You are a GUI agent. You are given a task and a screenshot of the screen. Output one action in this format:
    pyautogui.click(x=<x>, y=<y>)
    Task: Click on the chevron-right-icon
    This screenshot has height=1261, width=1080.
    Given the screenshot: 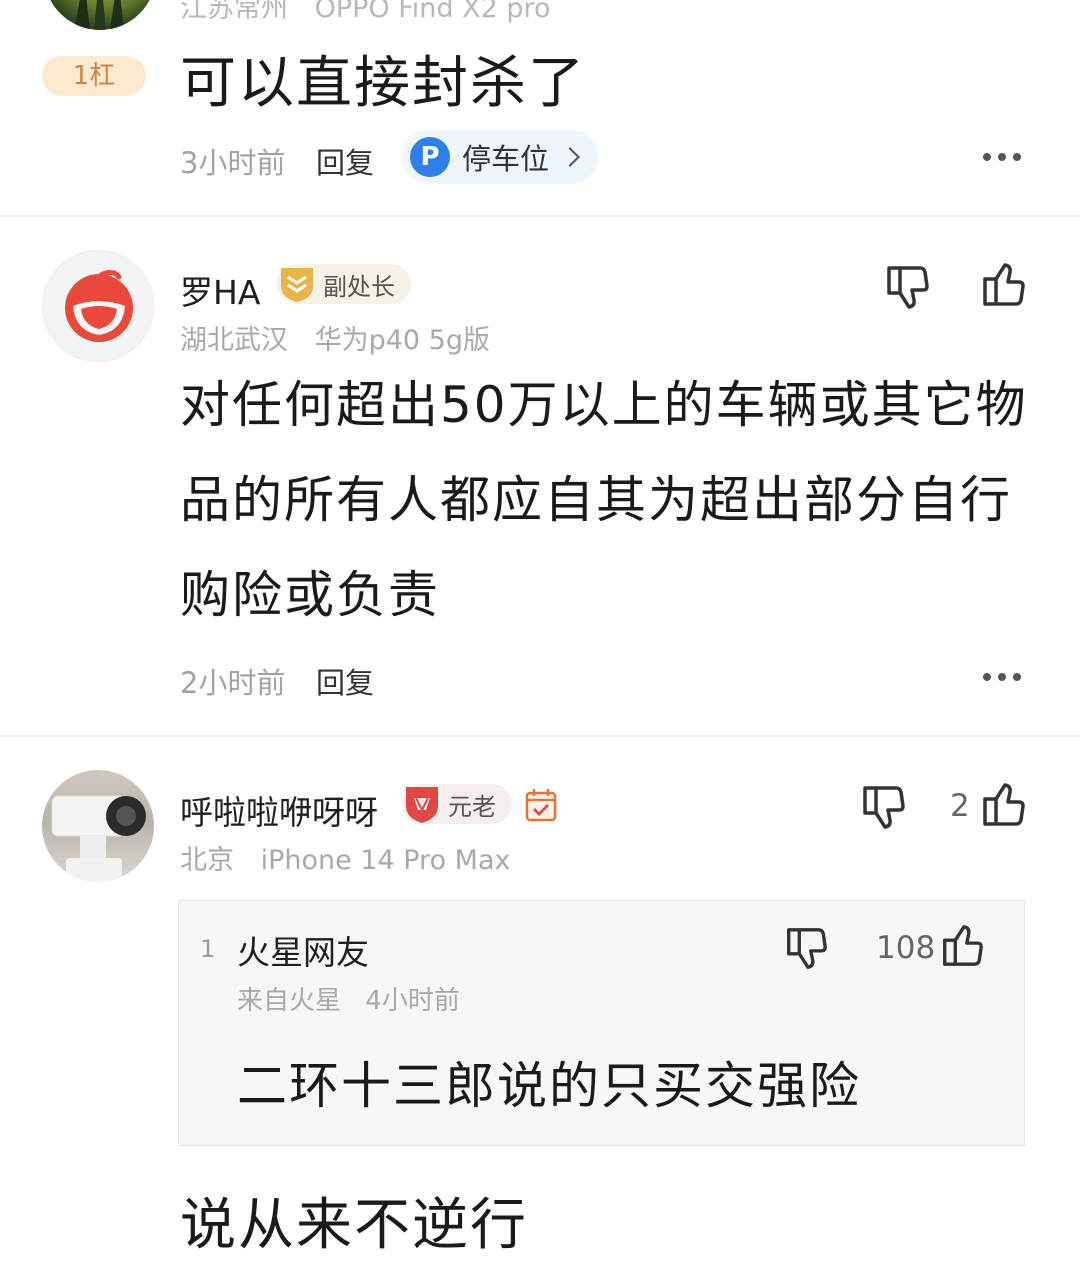 What is the action you would take?
    pyautogui.click(x=570, y=157)
    